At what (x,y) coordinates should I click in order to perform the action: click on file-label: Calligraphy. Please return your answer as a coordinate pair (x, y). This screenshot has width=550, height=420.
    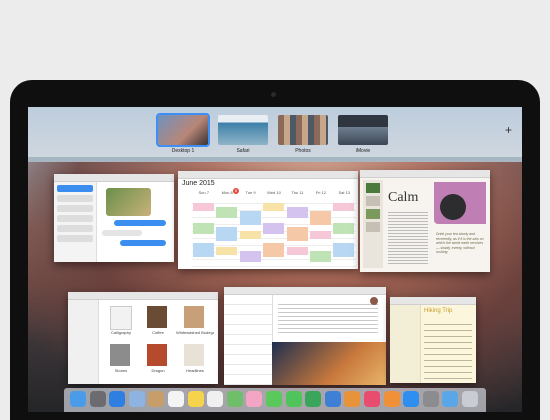
    Looking at the image, I should click on (120, 332).